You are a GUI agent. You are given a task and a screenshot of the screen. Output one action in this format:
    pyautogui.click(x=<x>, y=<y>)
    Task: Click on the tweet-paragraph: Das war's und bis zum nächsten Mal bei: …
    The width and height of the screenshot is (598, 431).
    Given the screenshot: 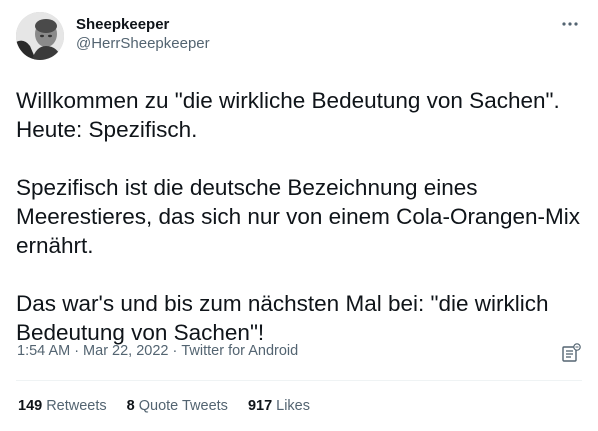 What is the action you would take?
    pyautogui.click(x=282, y=318)
    